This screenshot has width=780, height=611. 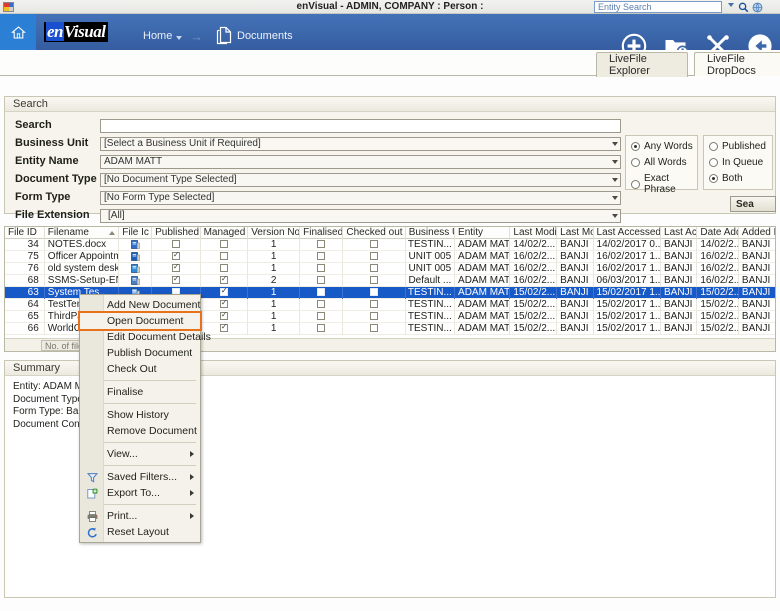 What do you see at coordinates (659, 162) in the screenshot?
I see `radio-all-words: All Words` at bounding box center [659, 162].